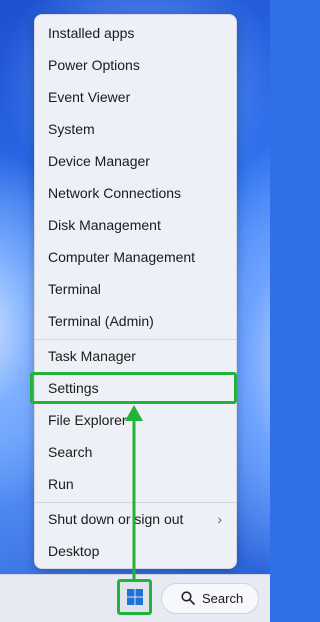  I want to click on start-button, so click(134, 597).